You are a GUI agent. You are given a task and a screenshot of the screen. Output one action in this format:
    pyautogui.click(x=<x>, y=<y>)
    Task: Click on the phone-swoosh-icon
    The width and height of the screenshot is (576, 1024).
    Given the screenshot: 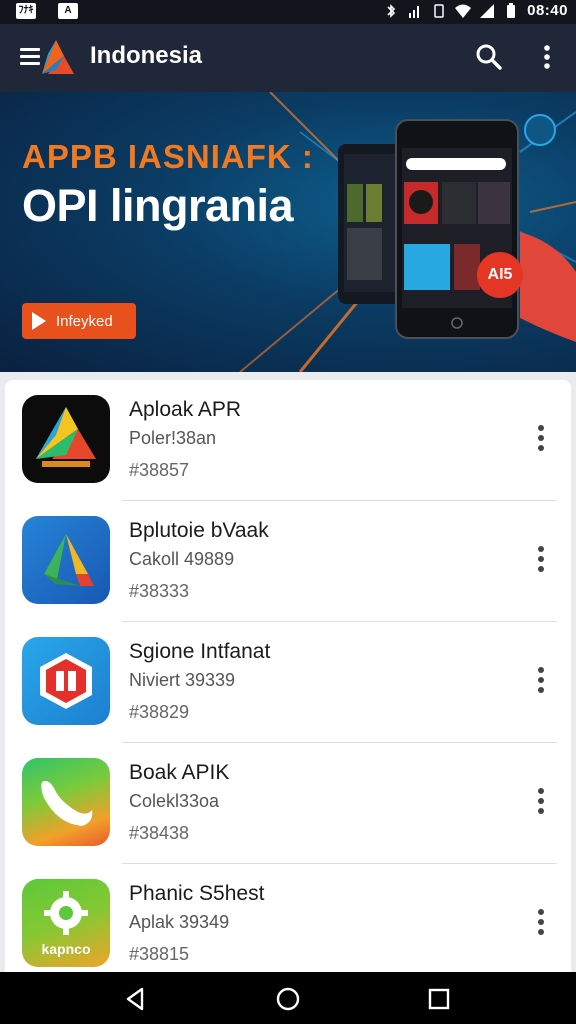 What is the action you would take?
    pyautogui.click(x=66, y=802)
    